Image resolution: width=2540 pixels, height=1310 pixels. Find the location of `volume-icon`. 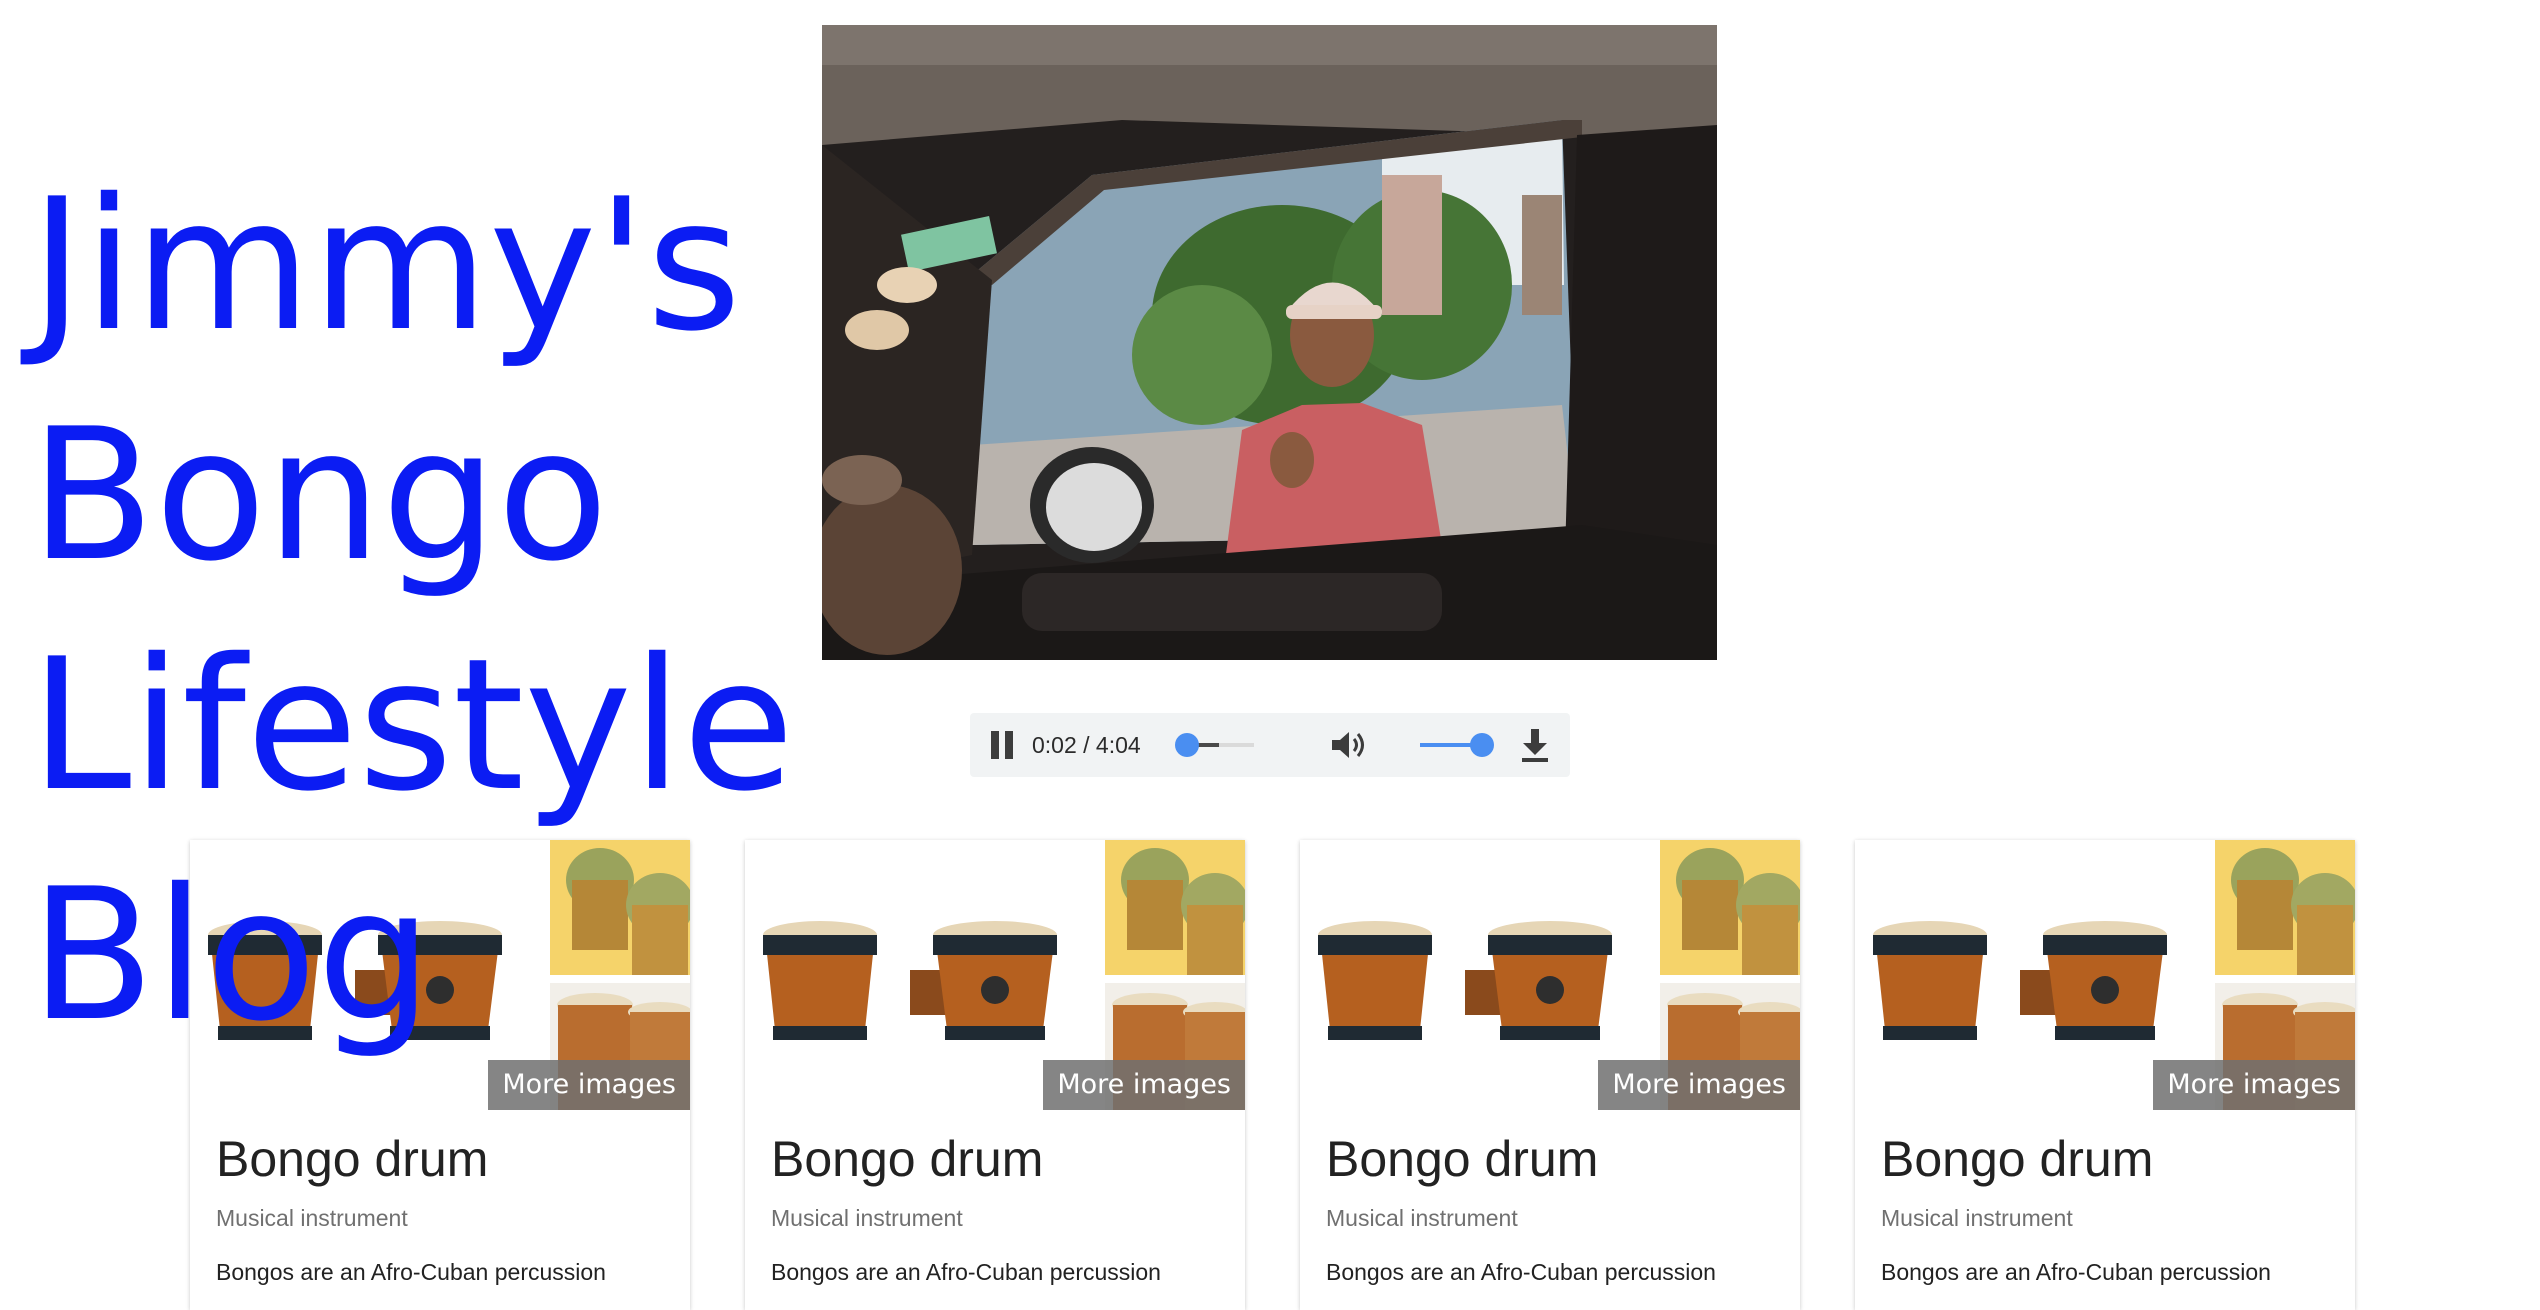

volume-icon is located at coordinates (1348, 745).